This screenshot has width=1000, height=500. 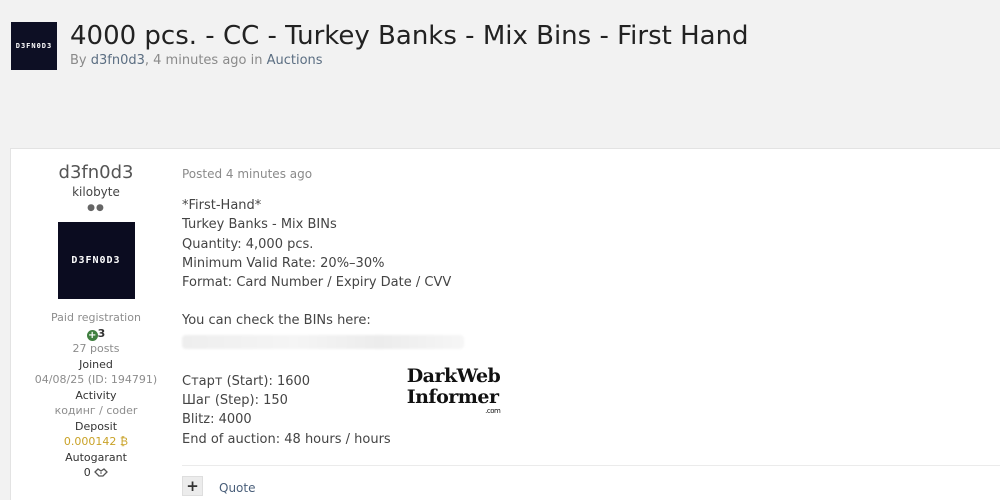 What do you see at coordinates (96, 379) in the screenshot?
I see `joined-value: 04/08/25 (ID: 194791)` at bounding box center [96, 379].